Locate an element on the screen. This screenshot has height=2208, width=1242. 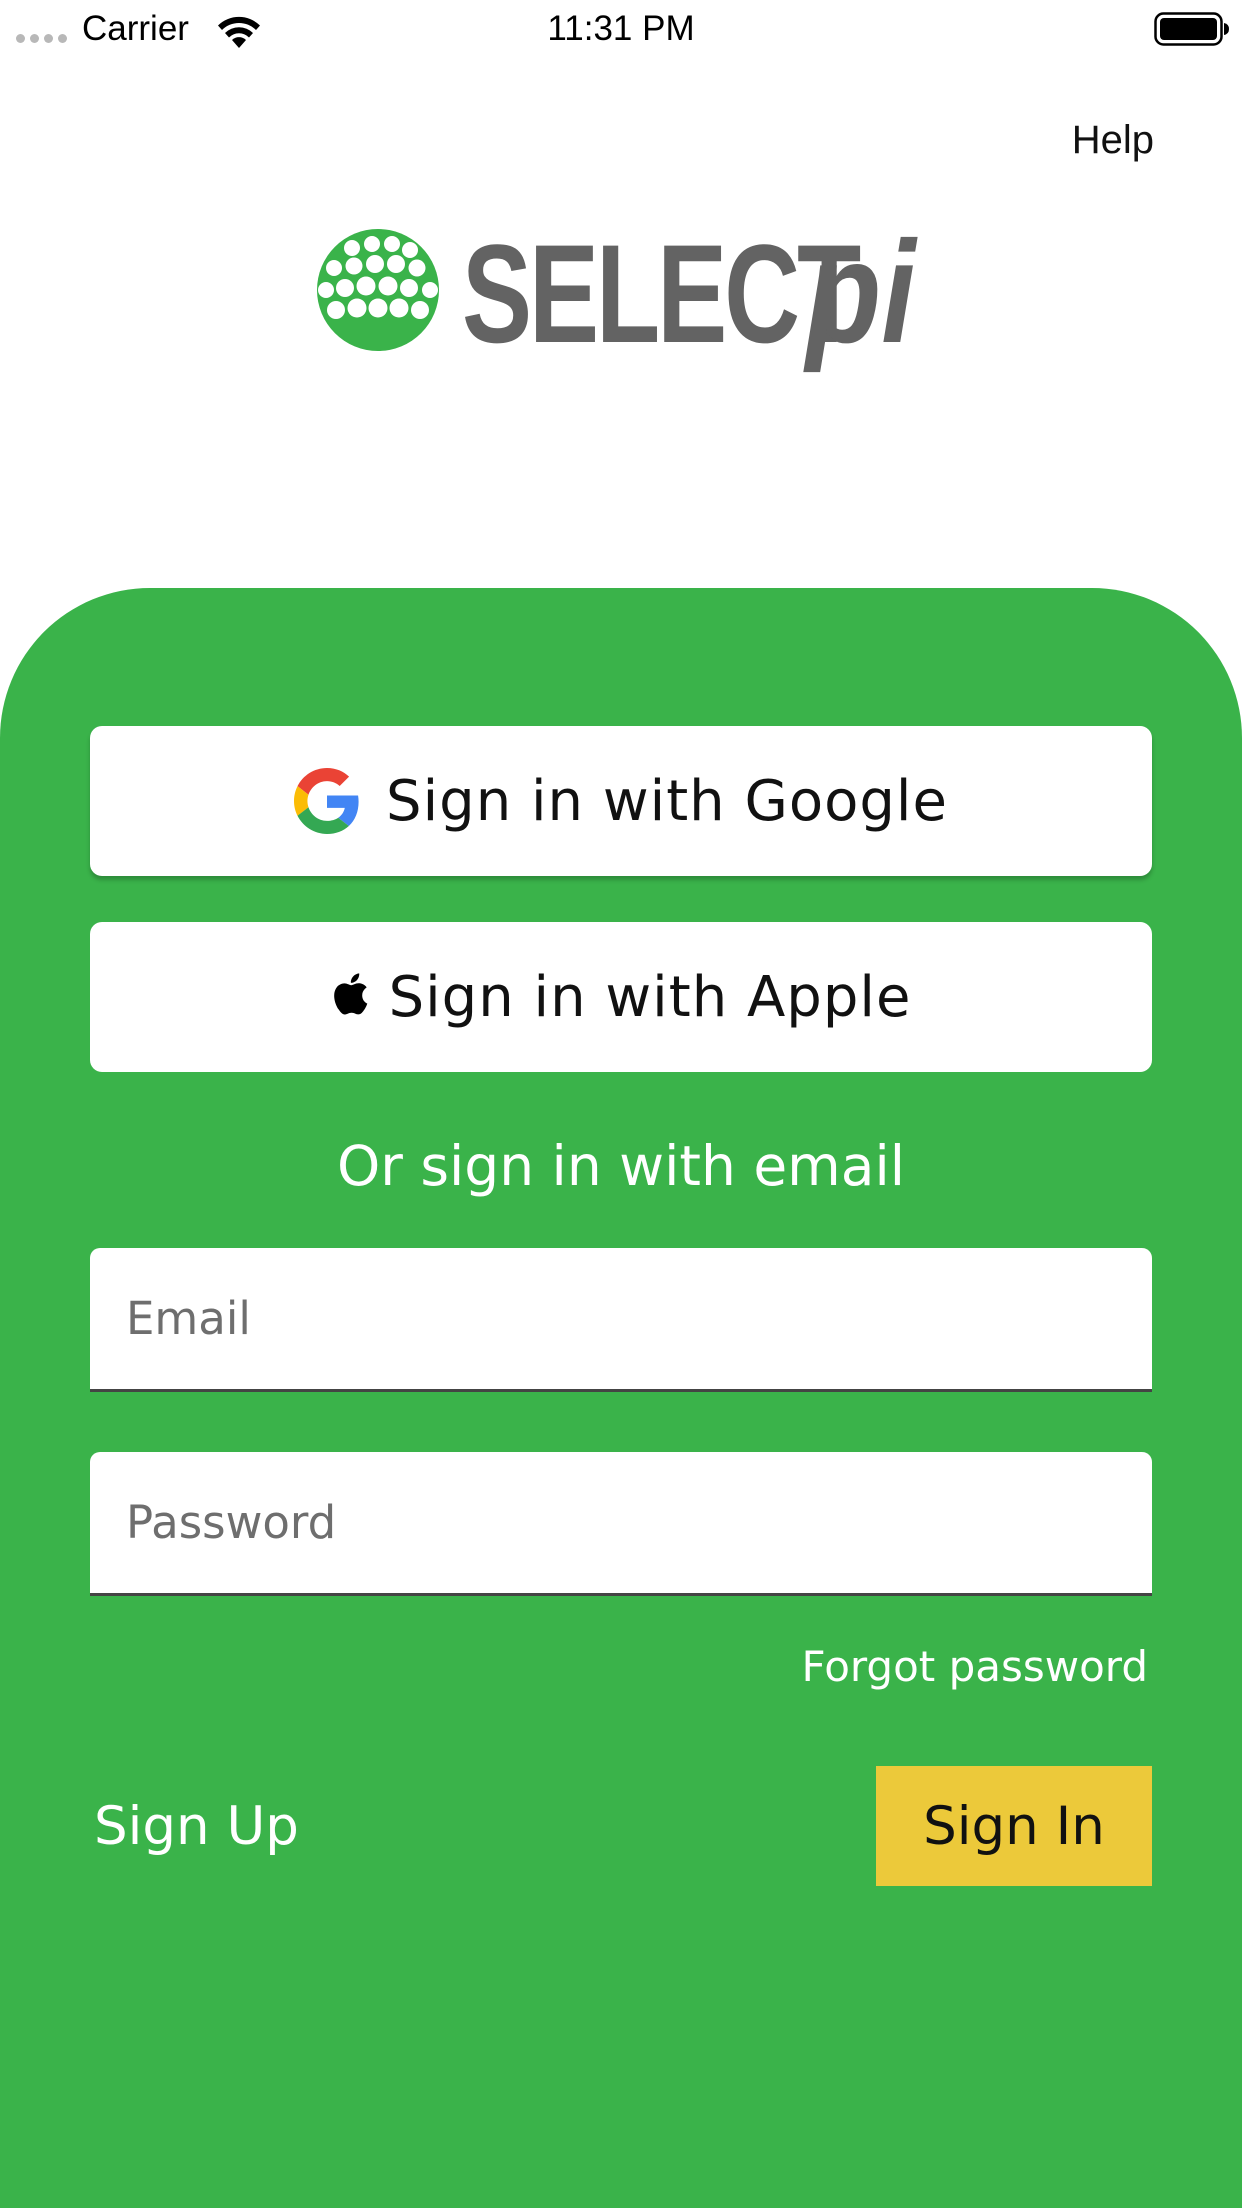
apple-button-label: Sign in with Apple is located at coordinates (650, 997).